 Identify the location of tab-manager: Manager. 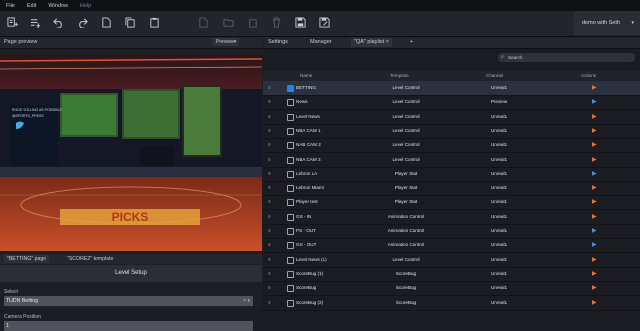
(321, 42).